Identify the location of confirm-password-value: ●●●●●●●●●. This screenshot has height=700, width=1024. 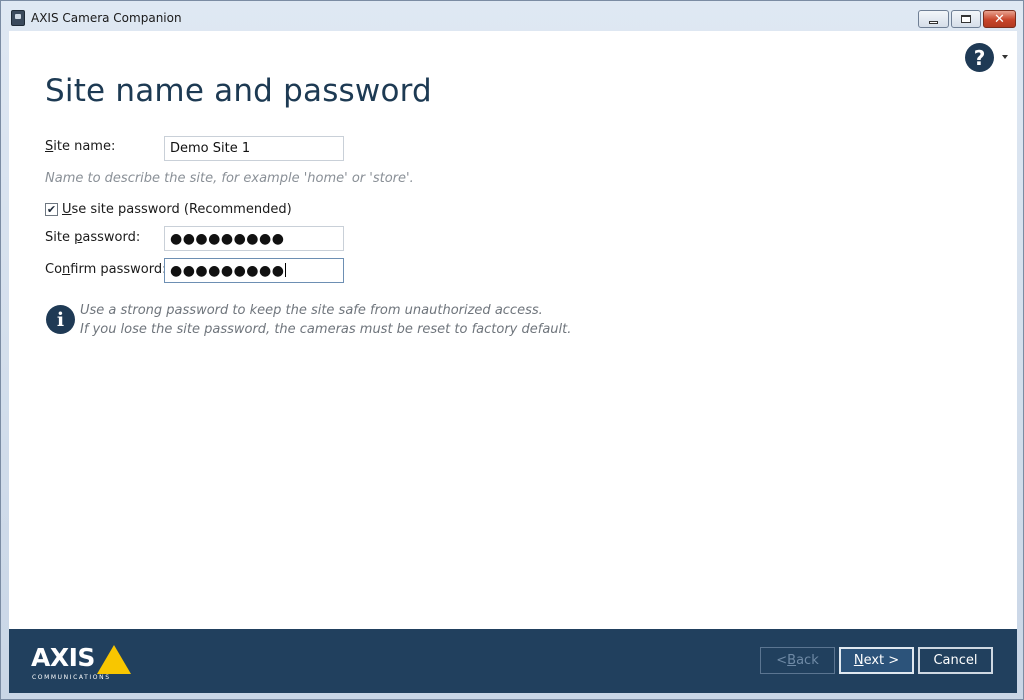
(227, 271).